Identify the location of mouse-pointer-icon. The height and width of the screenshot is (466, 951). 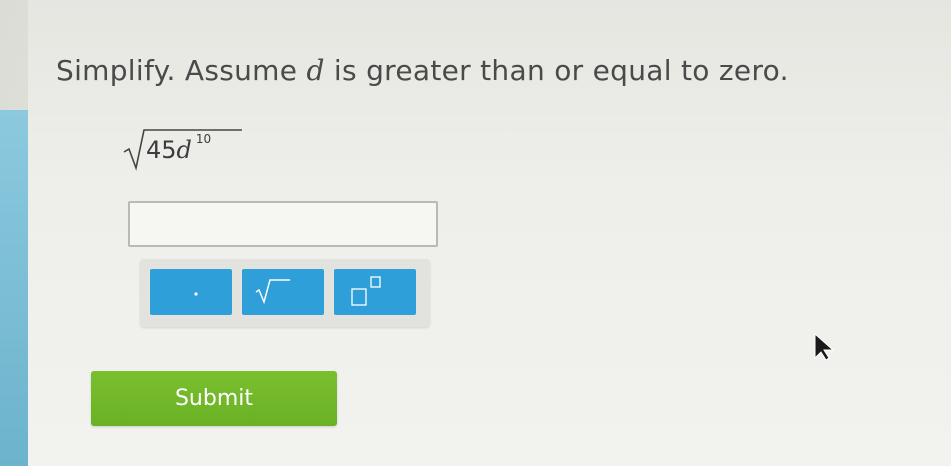
(824, 346).